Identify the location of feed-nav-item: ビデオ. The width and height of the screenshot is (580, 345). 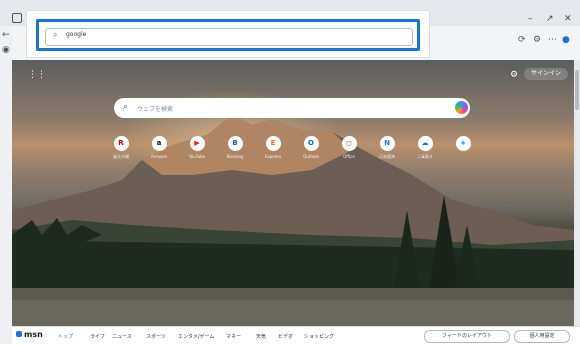
(285, 336).